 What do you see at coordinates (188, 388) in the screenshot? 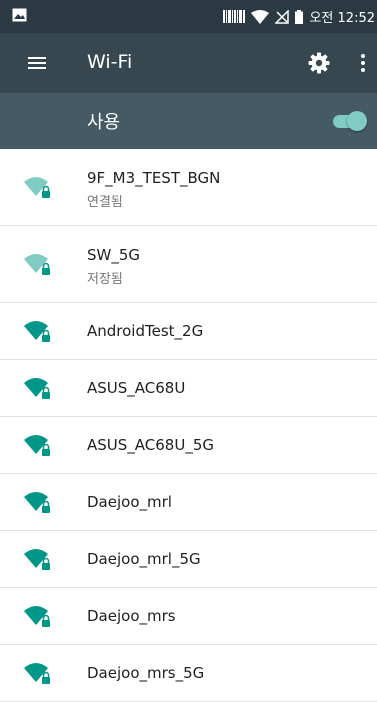
I see `network-row: ASUS_AC68U` at bounding box center [188, 388].